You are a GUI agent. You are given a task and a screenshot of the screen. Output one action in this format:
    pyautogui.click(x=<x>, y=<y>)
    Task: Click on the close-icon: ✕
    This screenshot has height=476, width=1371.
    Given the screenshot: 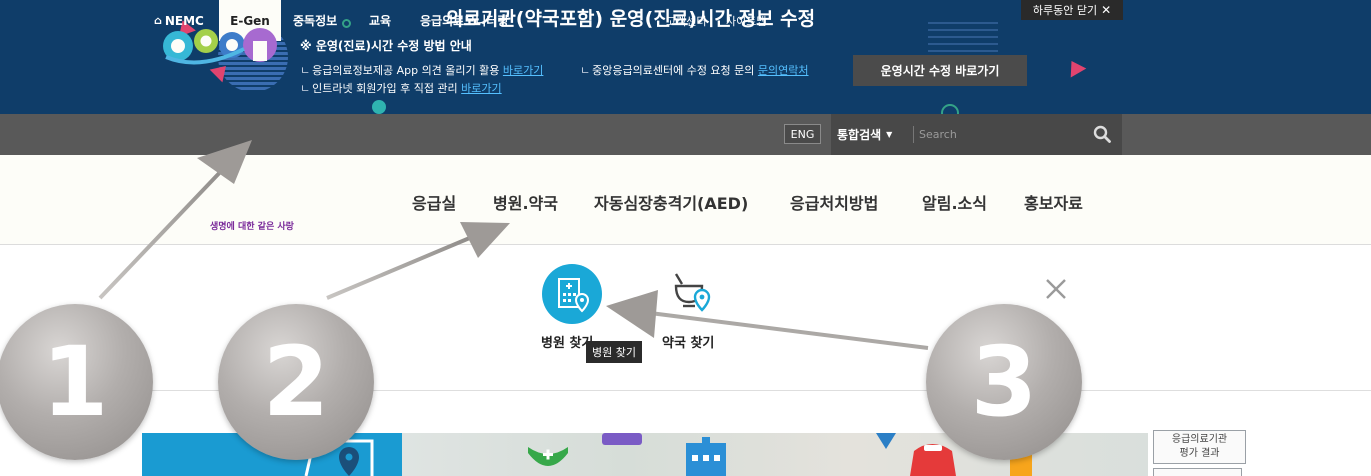 What is the action you would take?
    pyautogui.click(x=1106, y=10)
    